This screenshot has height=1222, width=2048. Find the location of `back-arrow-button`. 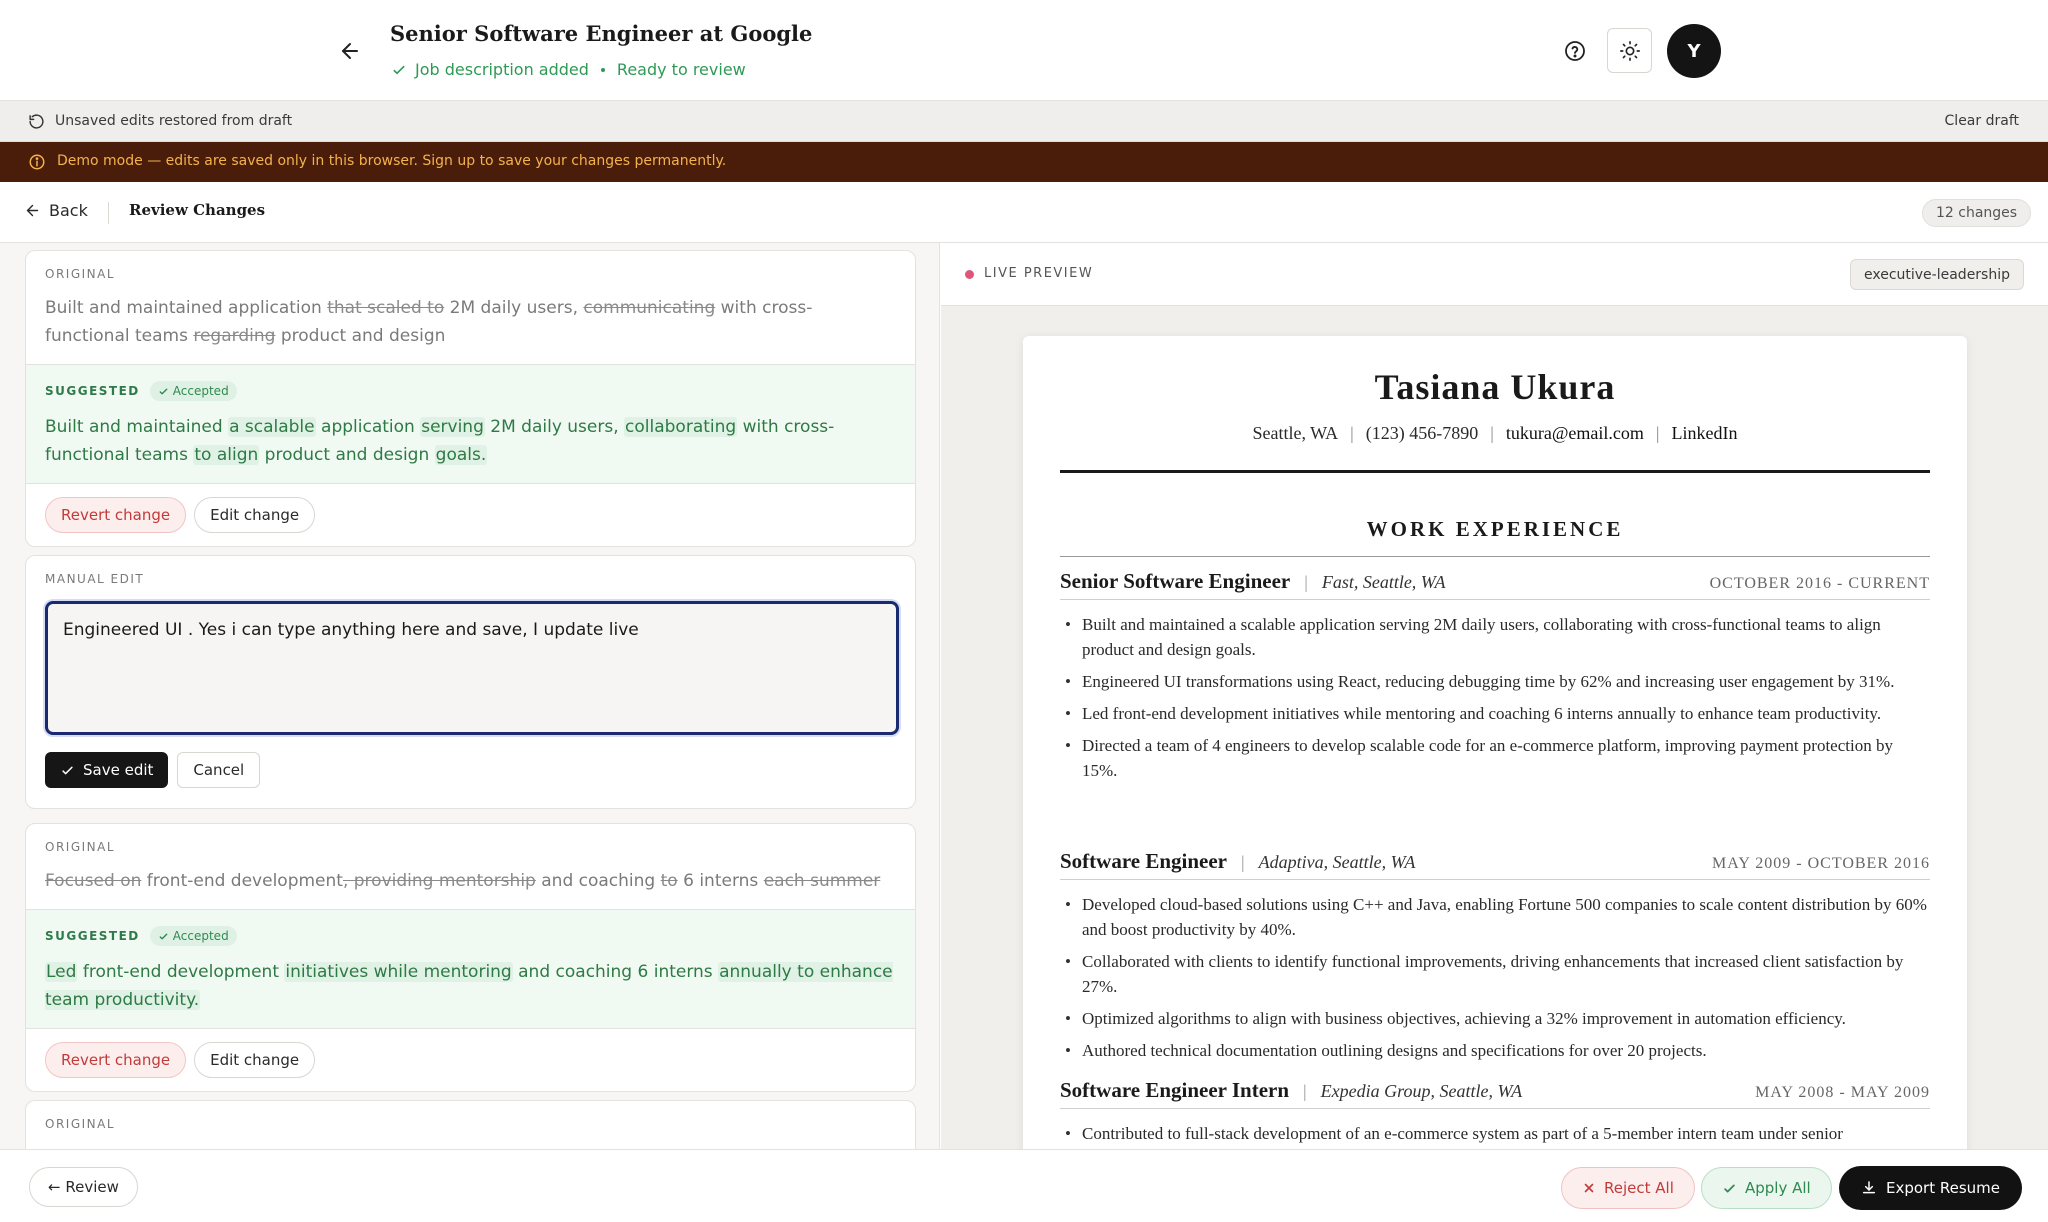

back-arrow-button is located at coordinates (350, 51).